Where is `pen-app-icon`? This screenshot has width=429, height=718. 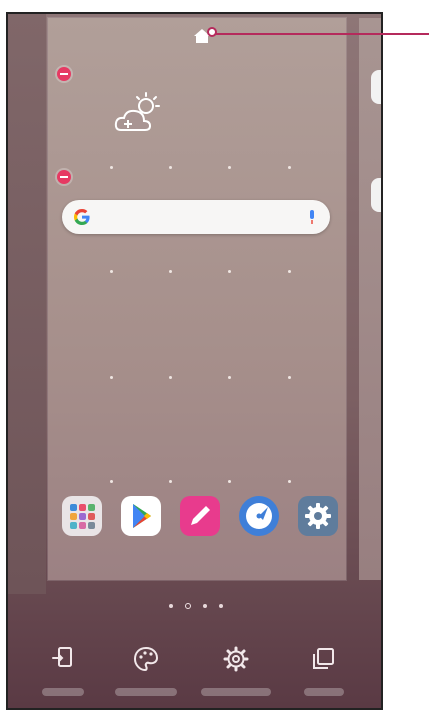 pen-app-icon is located at coordinates (200, 516).